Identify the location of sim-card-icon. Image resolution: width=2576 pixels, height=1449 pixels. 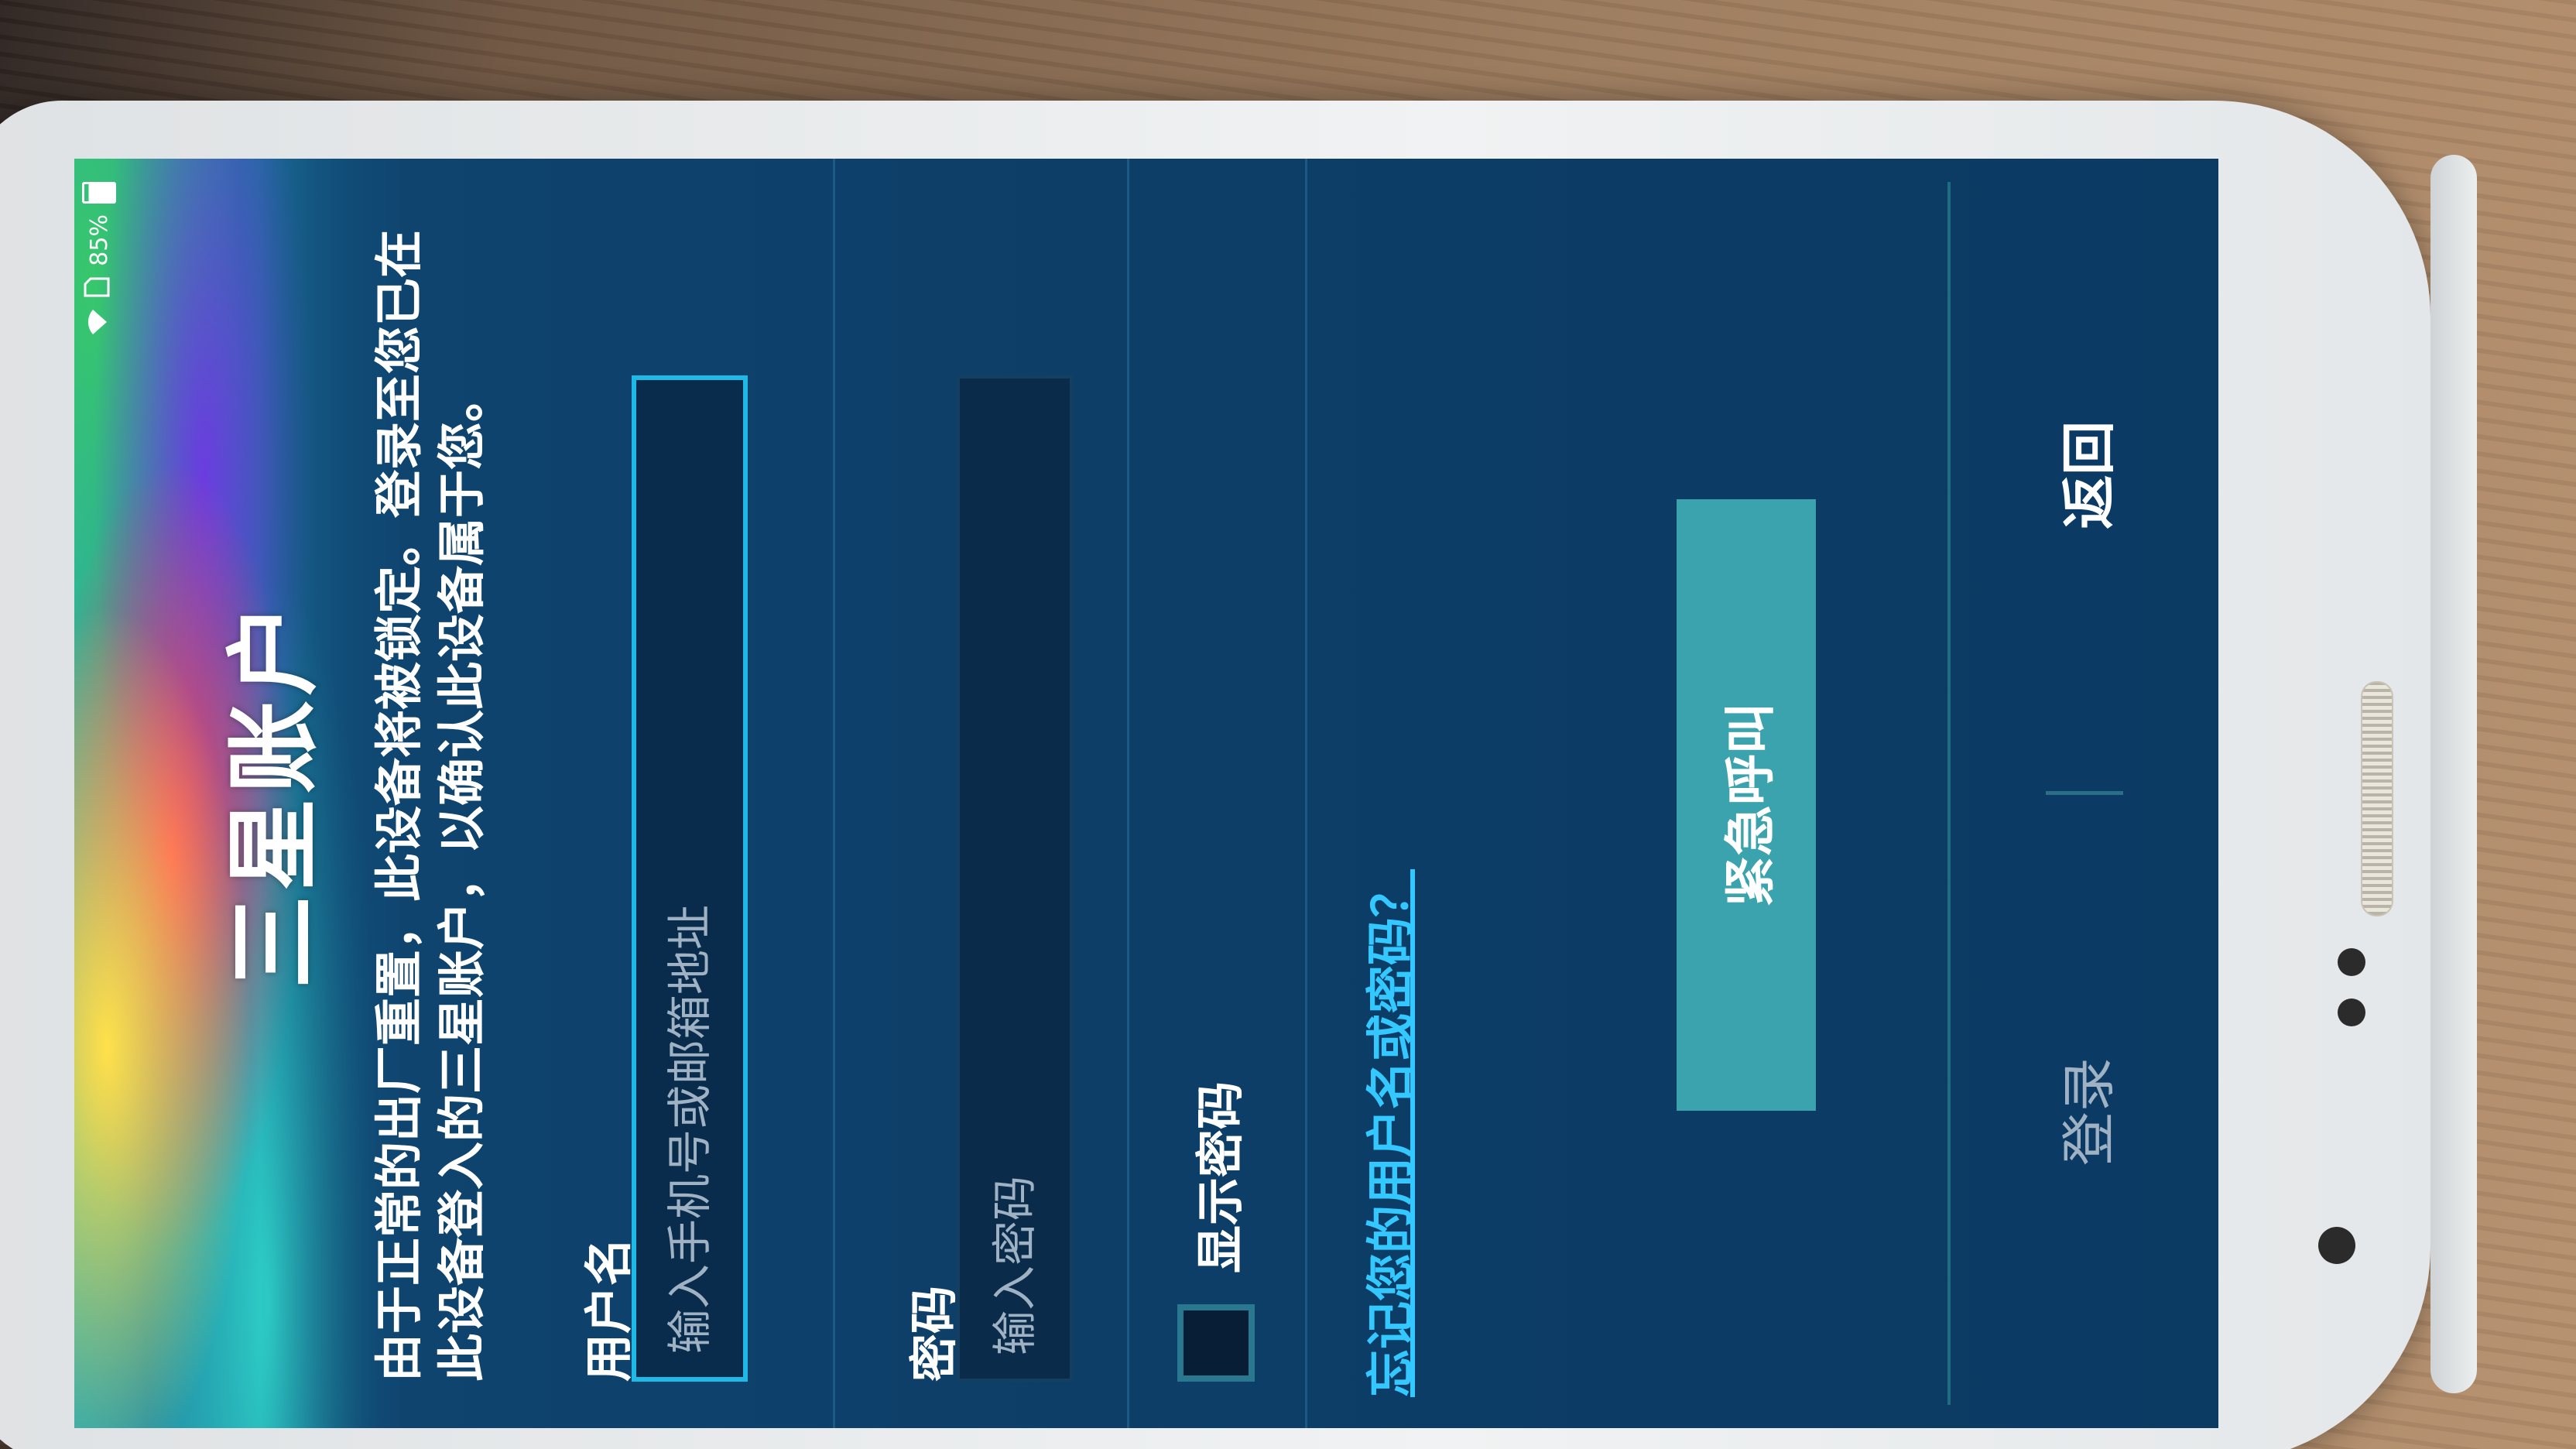
(100, 287).